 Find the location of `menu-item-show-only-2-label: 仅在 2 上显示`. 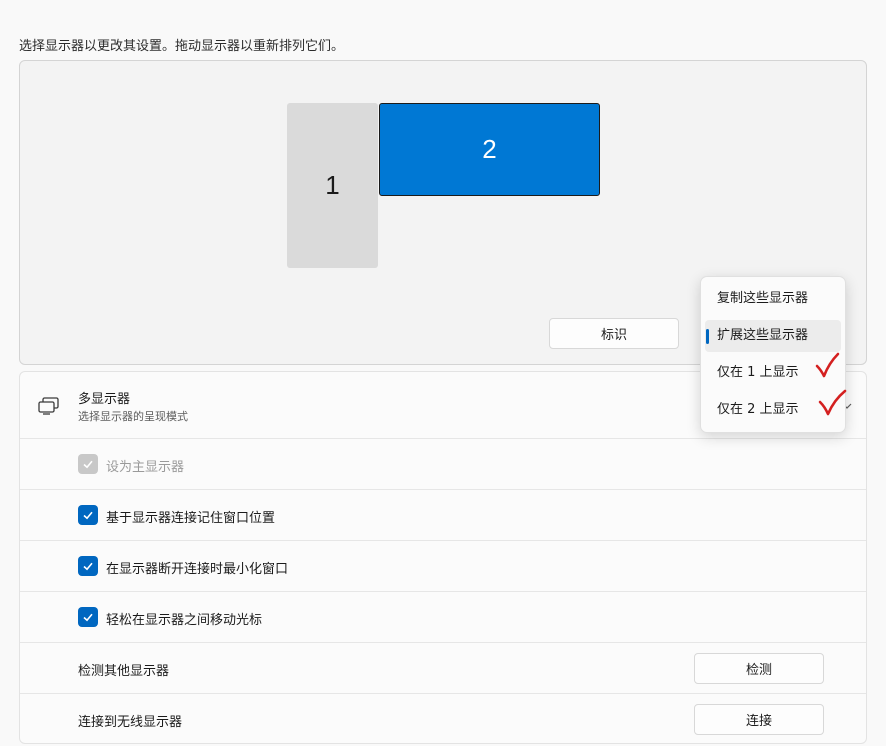

menu-item-show-only-2-label: 仅在 2 上显示 is located at coordinates (758, 409).